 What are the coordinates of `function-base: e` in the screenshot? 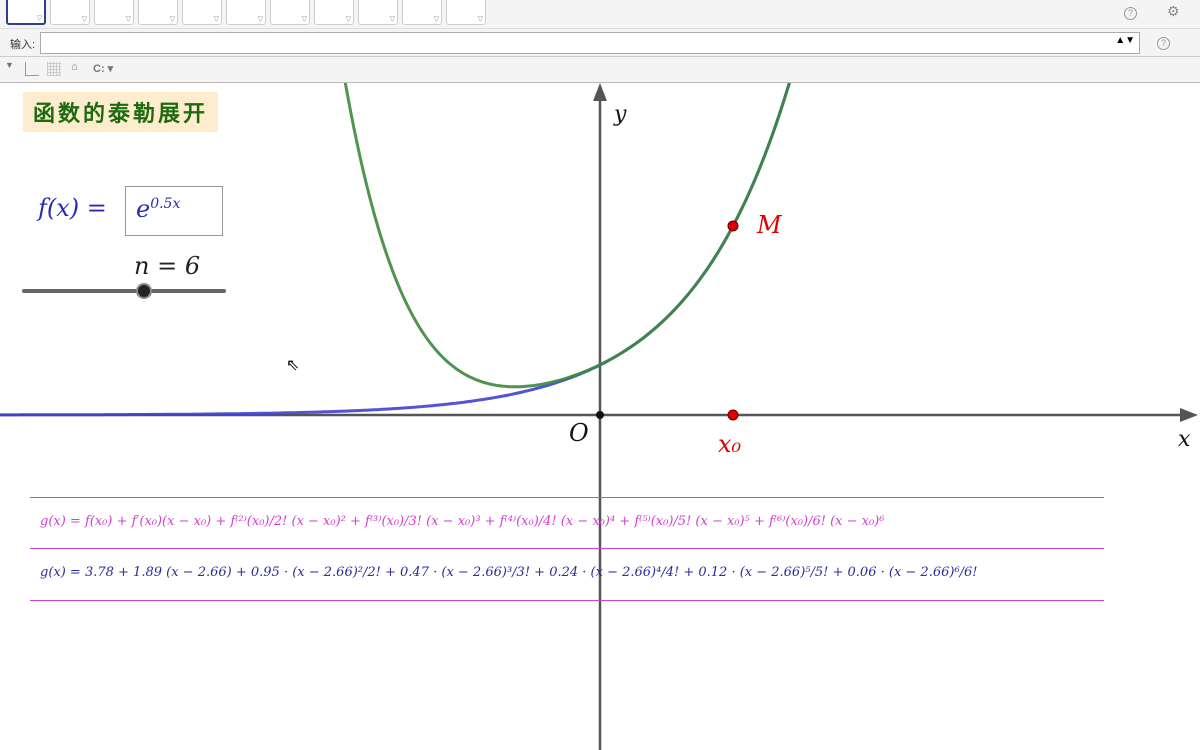 It's located at (143, 209).